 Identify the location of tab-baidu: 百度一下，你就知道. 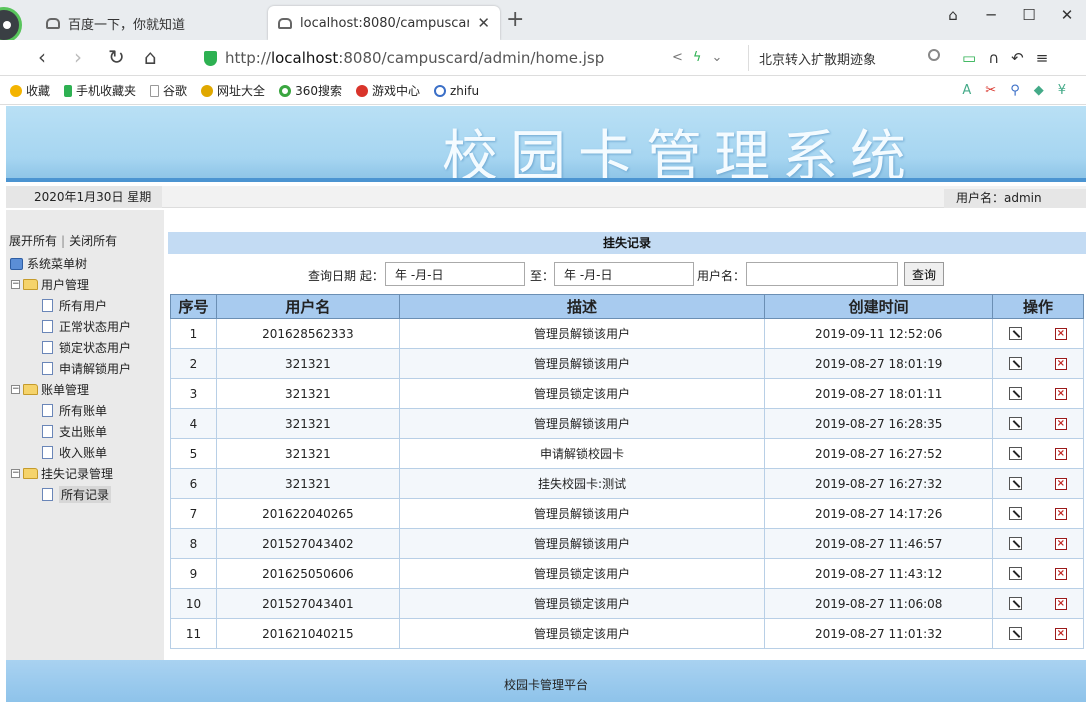
(149, 23).